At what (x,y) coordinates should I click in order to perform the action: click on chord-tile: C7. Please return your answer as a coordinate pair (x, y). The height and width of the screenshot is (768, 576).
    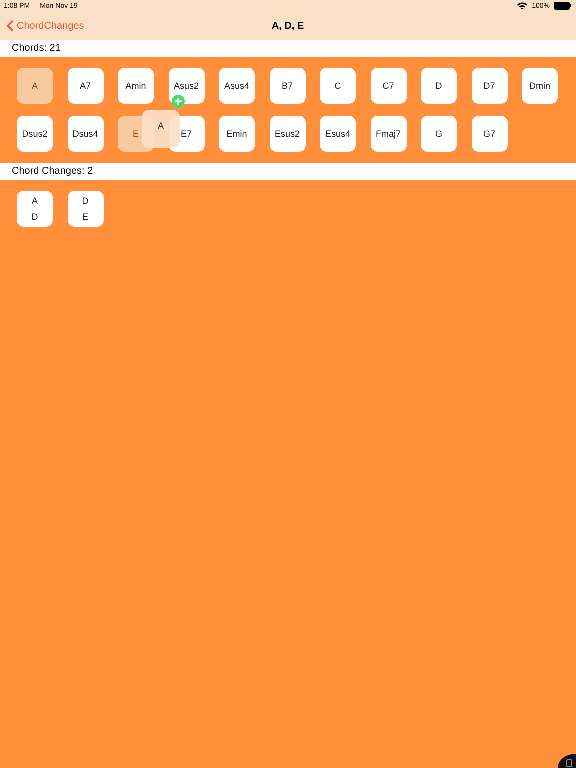
    Looking at the image, I should click on (388, 86).